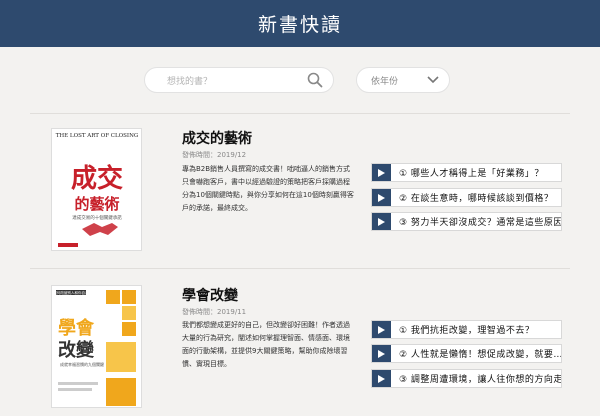 The height and width of the screenshot is (416, 600). Describe the element at coordinates (480, 380) in the screenshot. I see `chapter-label: ③ 調整周遭環境，讓人往你想的方向走` at that location.